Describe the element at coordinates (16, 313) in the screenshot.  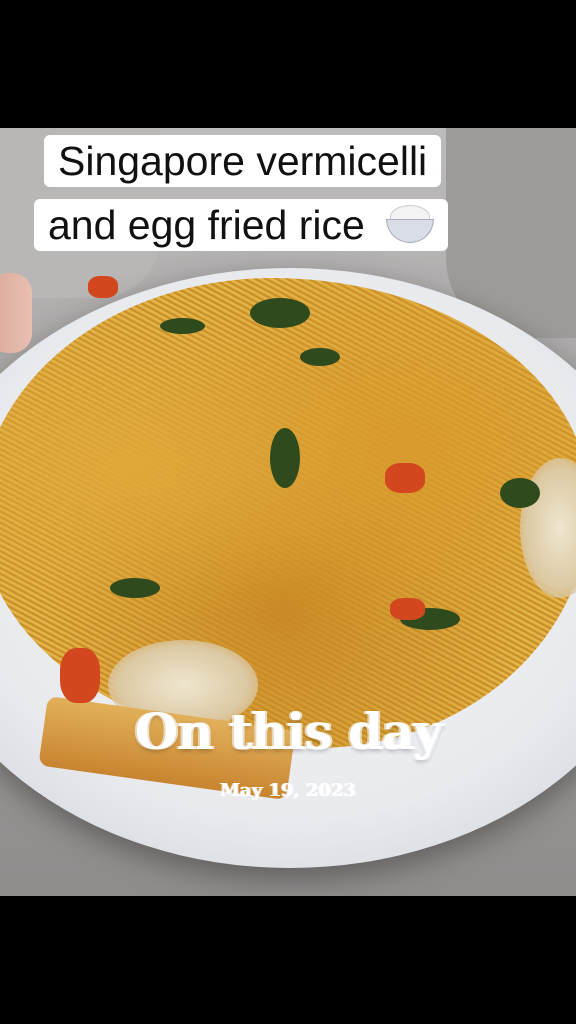
I see `hand-finger` at that location.